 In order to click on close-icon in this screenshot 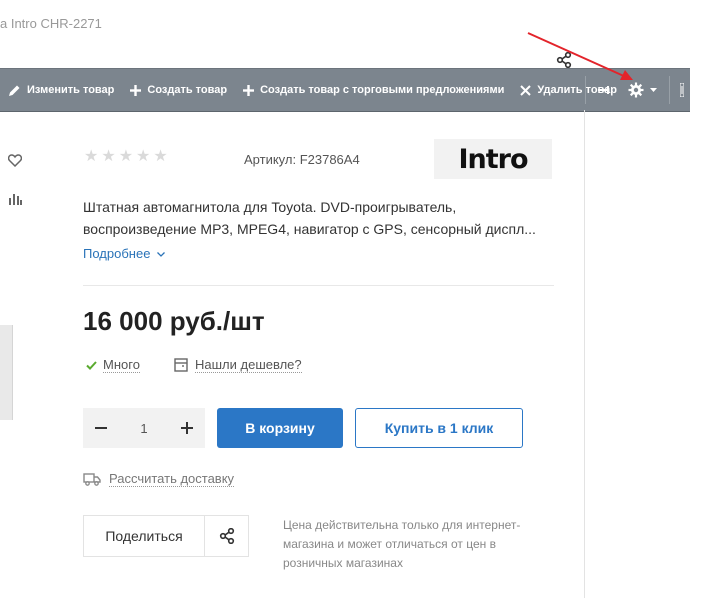, I will do `click(526, 90)`.